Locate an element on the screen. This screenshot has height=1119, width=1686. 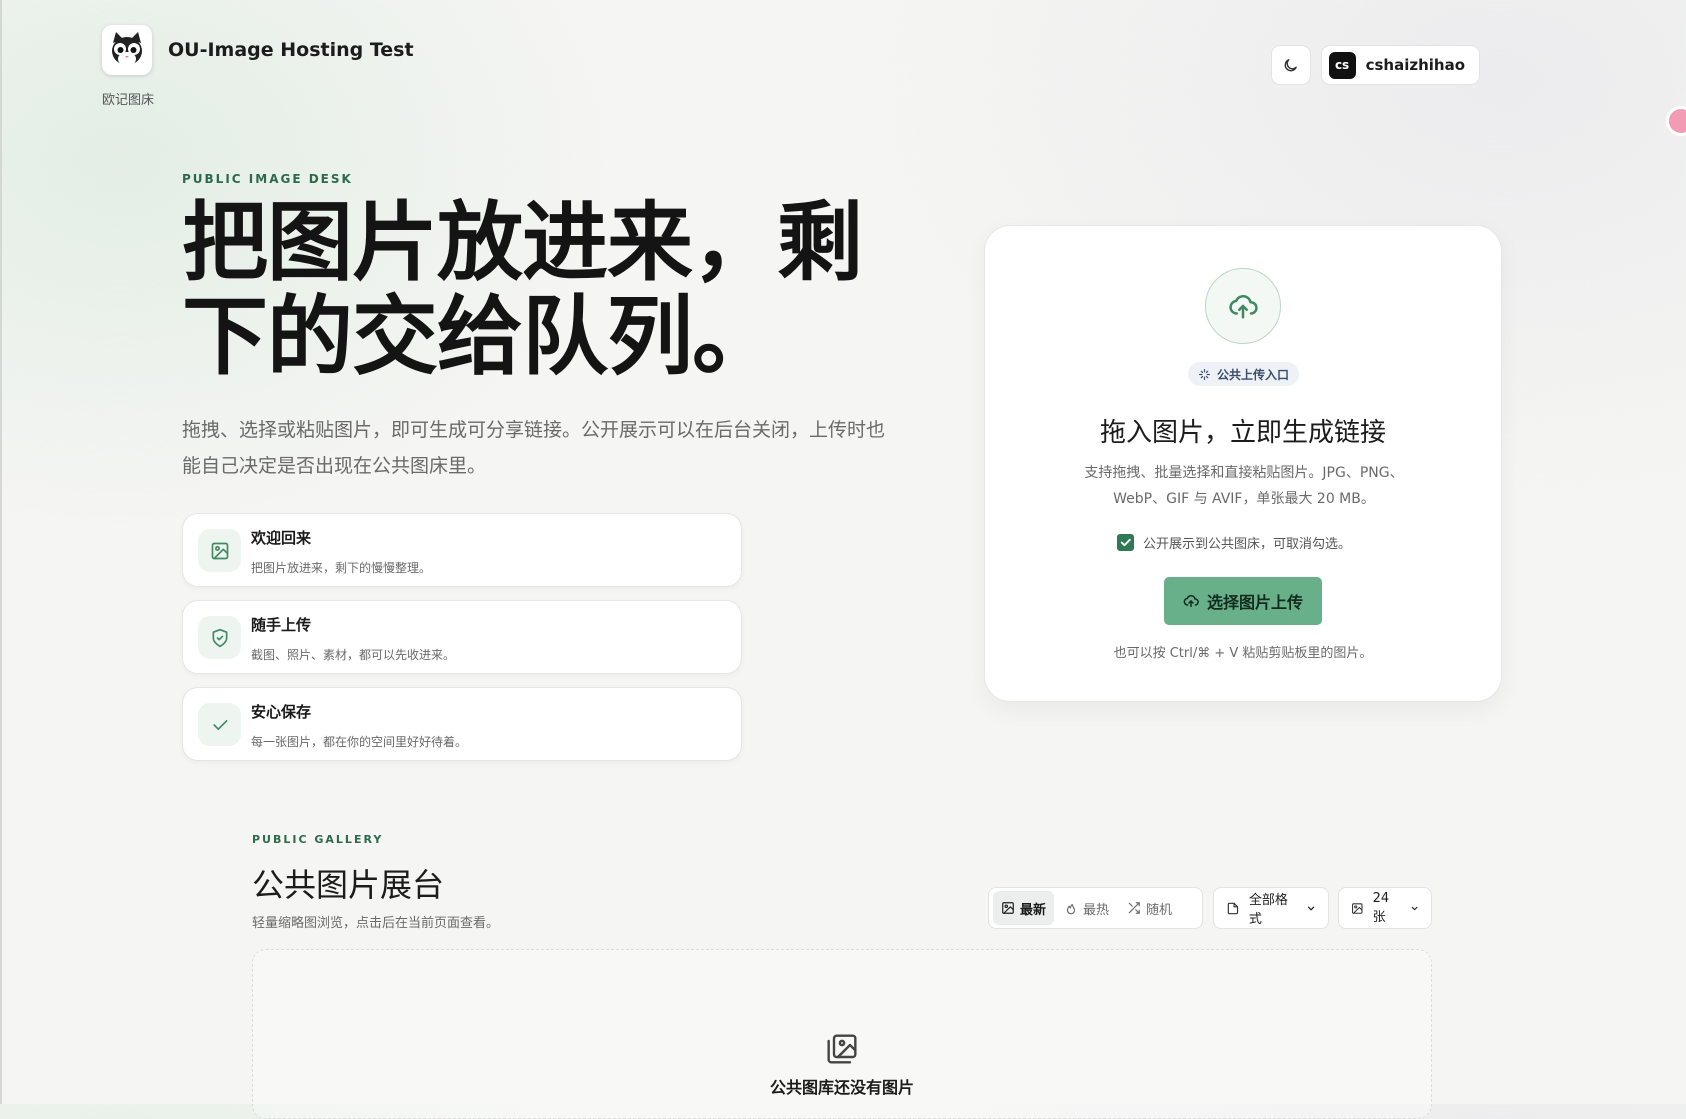
public-toggle: 公开展示到公共图床，可取消勾选。 is located at coordinates (1234, 542).